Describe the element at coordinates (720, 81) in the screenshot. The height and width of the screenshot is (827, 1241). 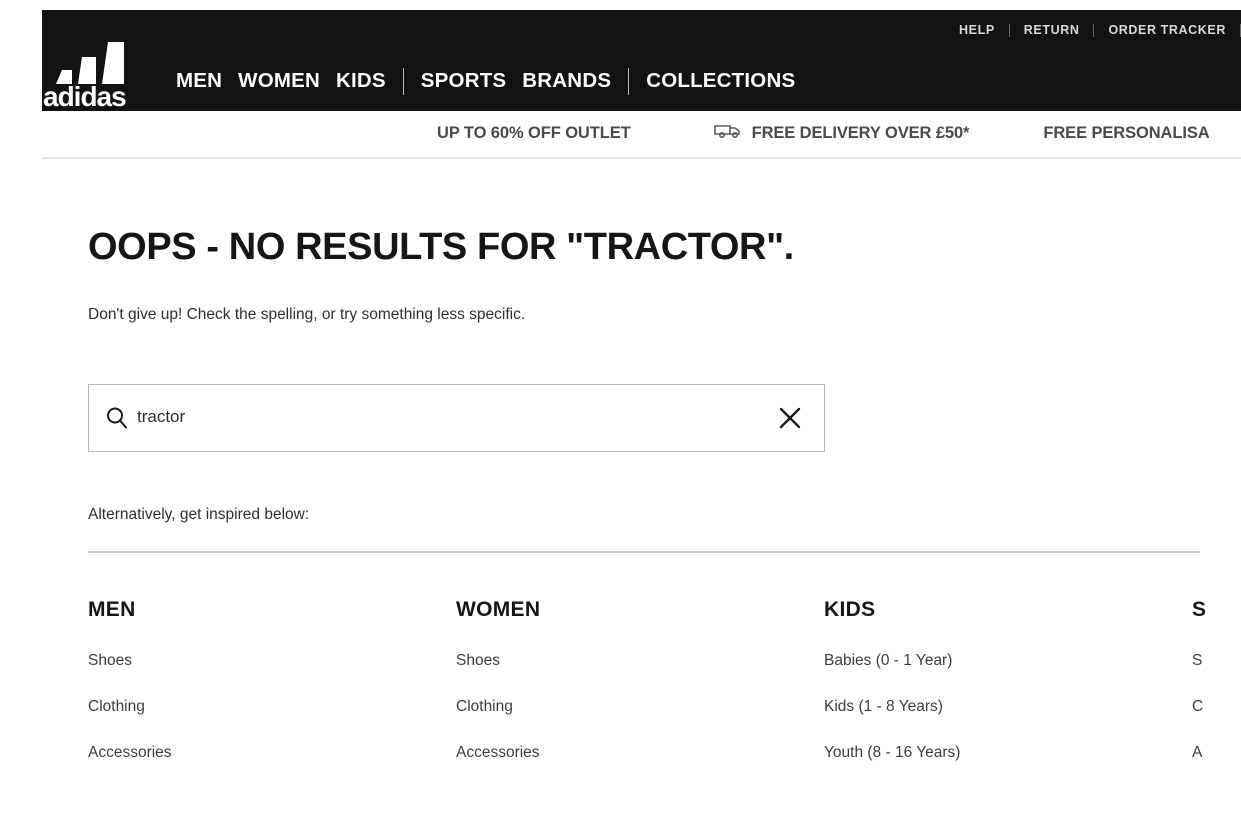
I see `nav-link-collections: COLLECTIONS` at that location.